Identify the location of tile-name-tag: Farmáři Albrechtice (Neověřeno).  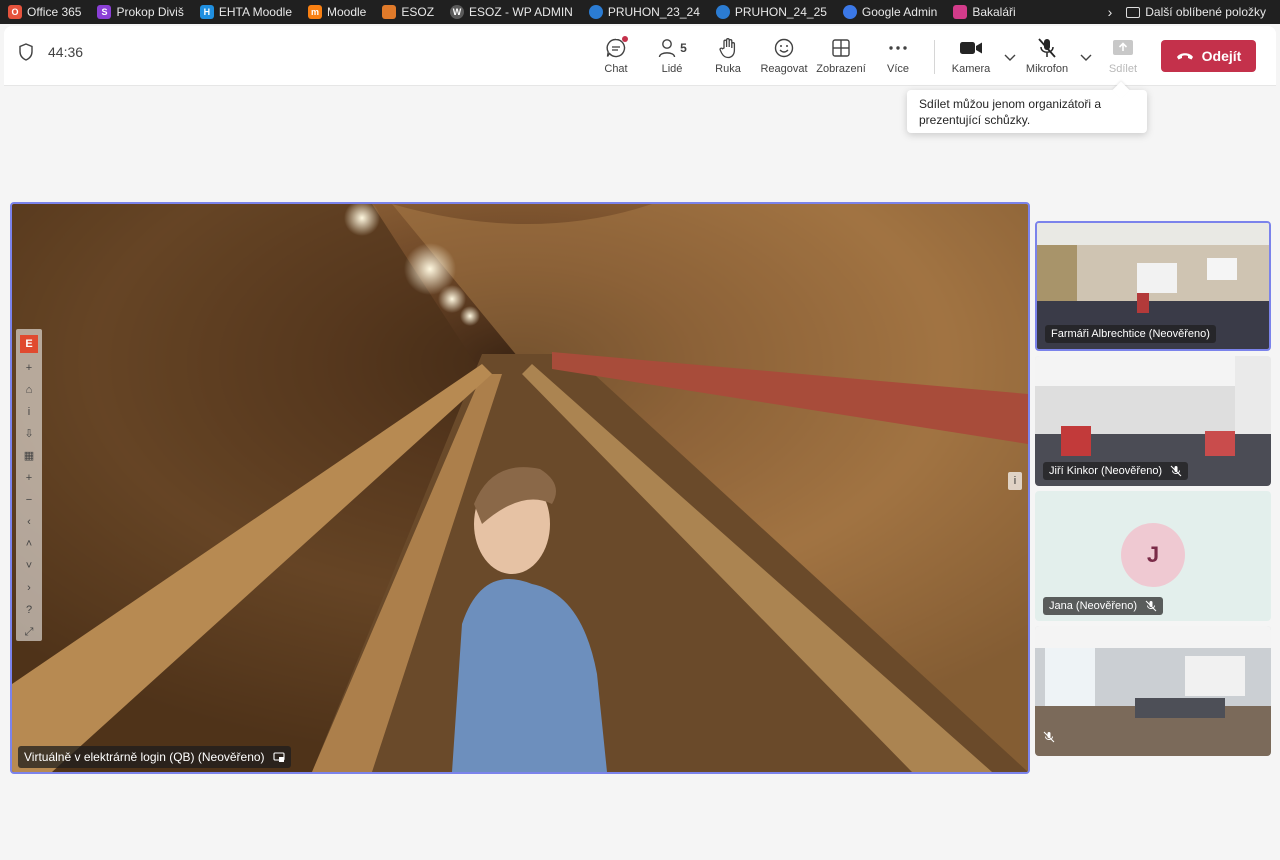
(1130, 334).